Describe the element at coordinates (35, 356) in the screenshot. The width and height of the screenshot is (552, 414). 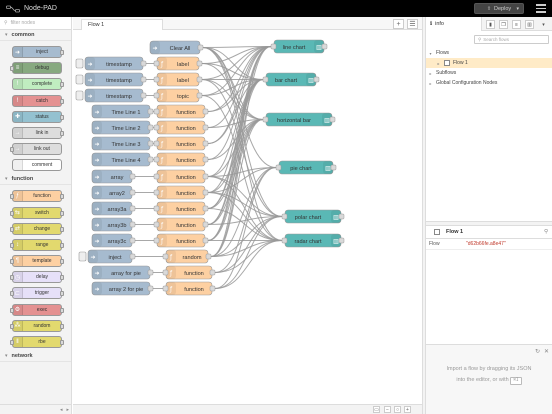
I see `palette-category-network: ▾ network` at that location.